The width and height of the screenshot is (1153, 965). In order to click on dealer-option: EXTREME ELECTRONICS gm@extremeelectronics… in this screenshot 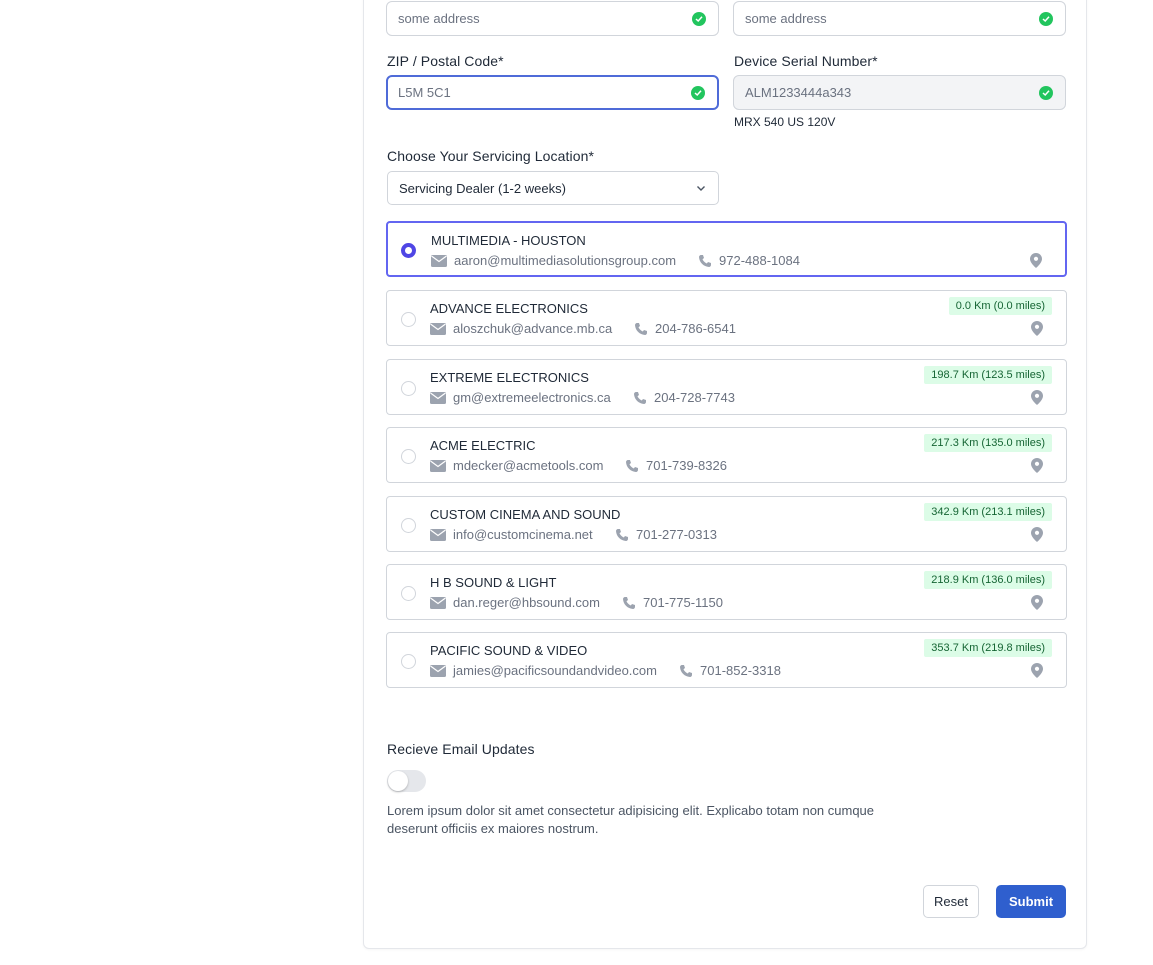, I will do `click(726, 387)`.